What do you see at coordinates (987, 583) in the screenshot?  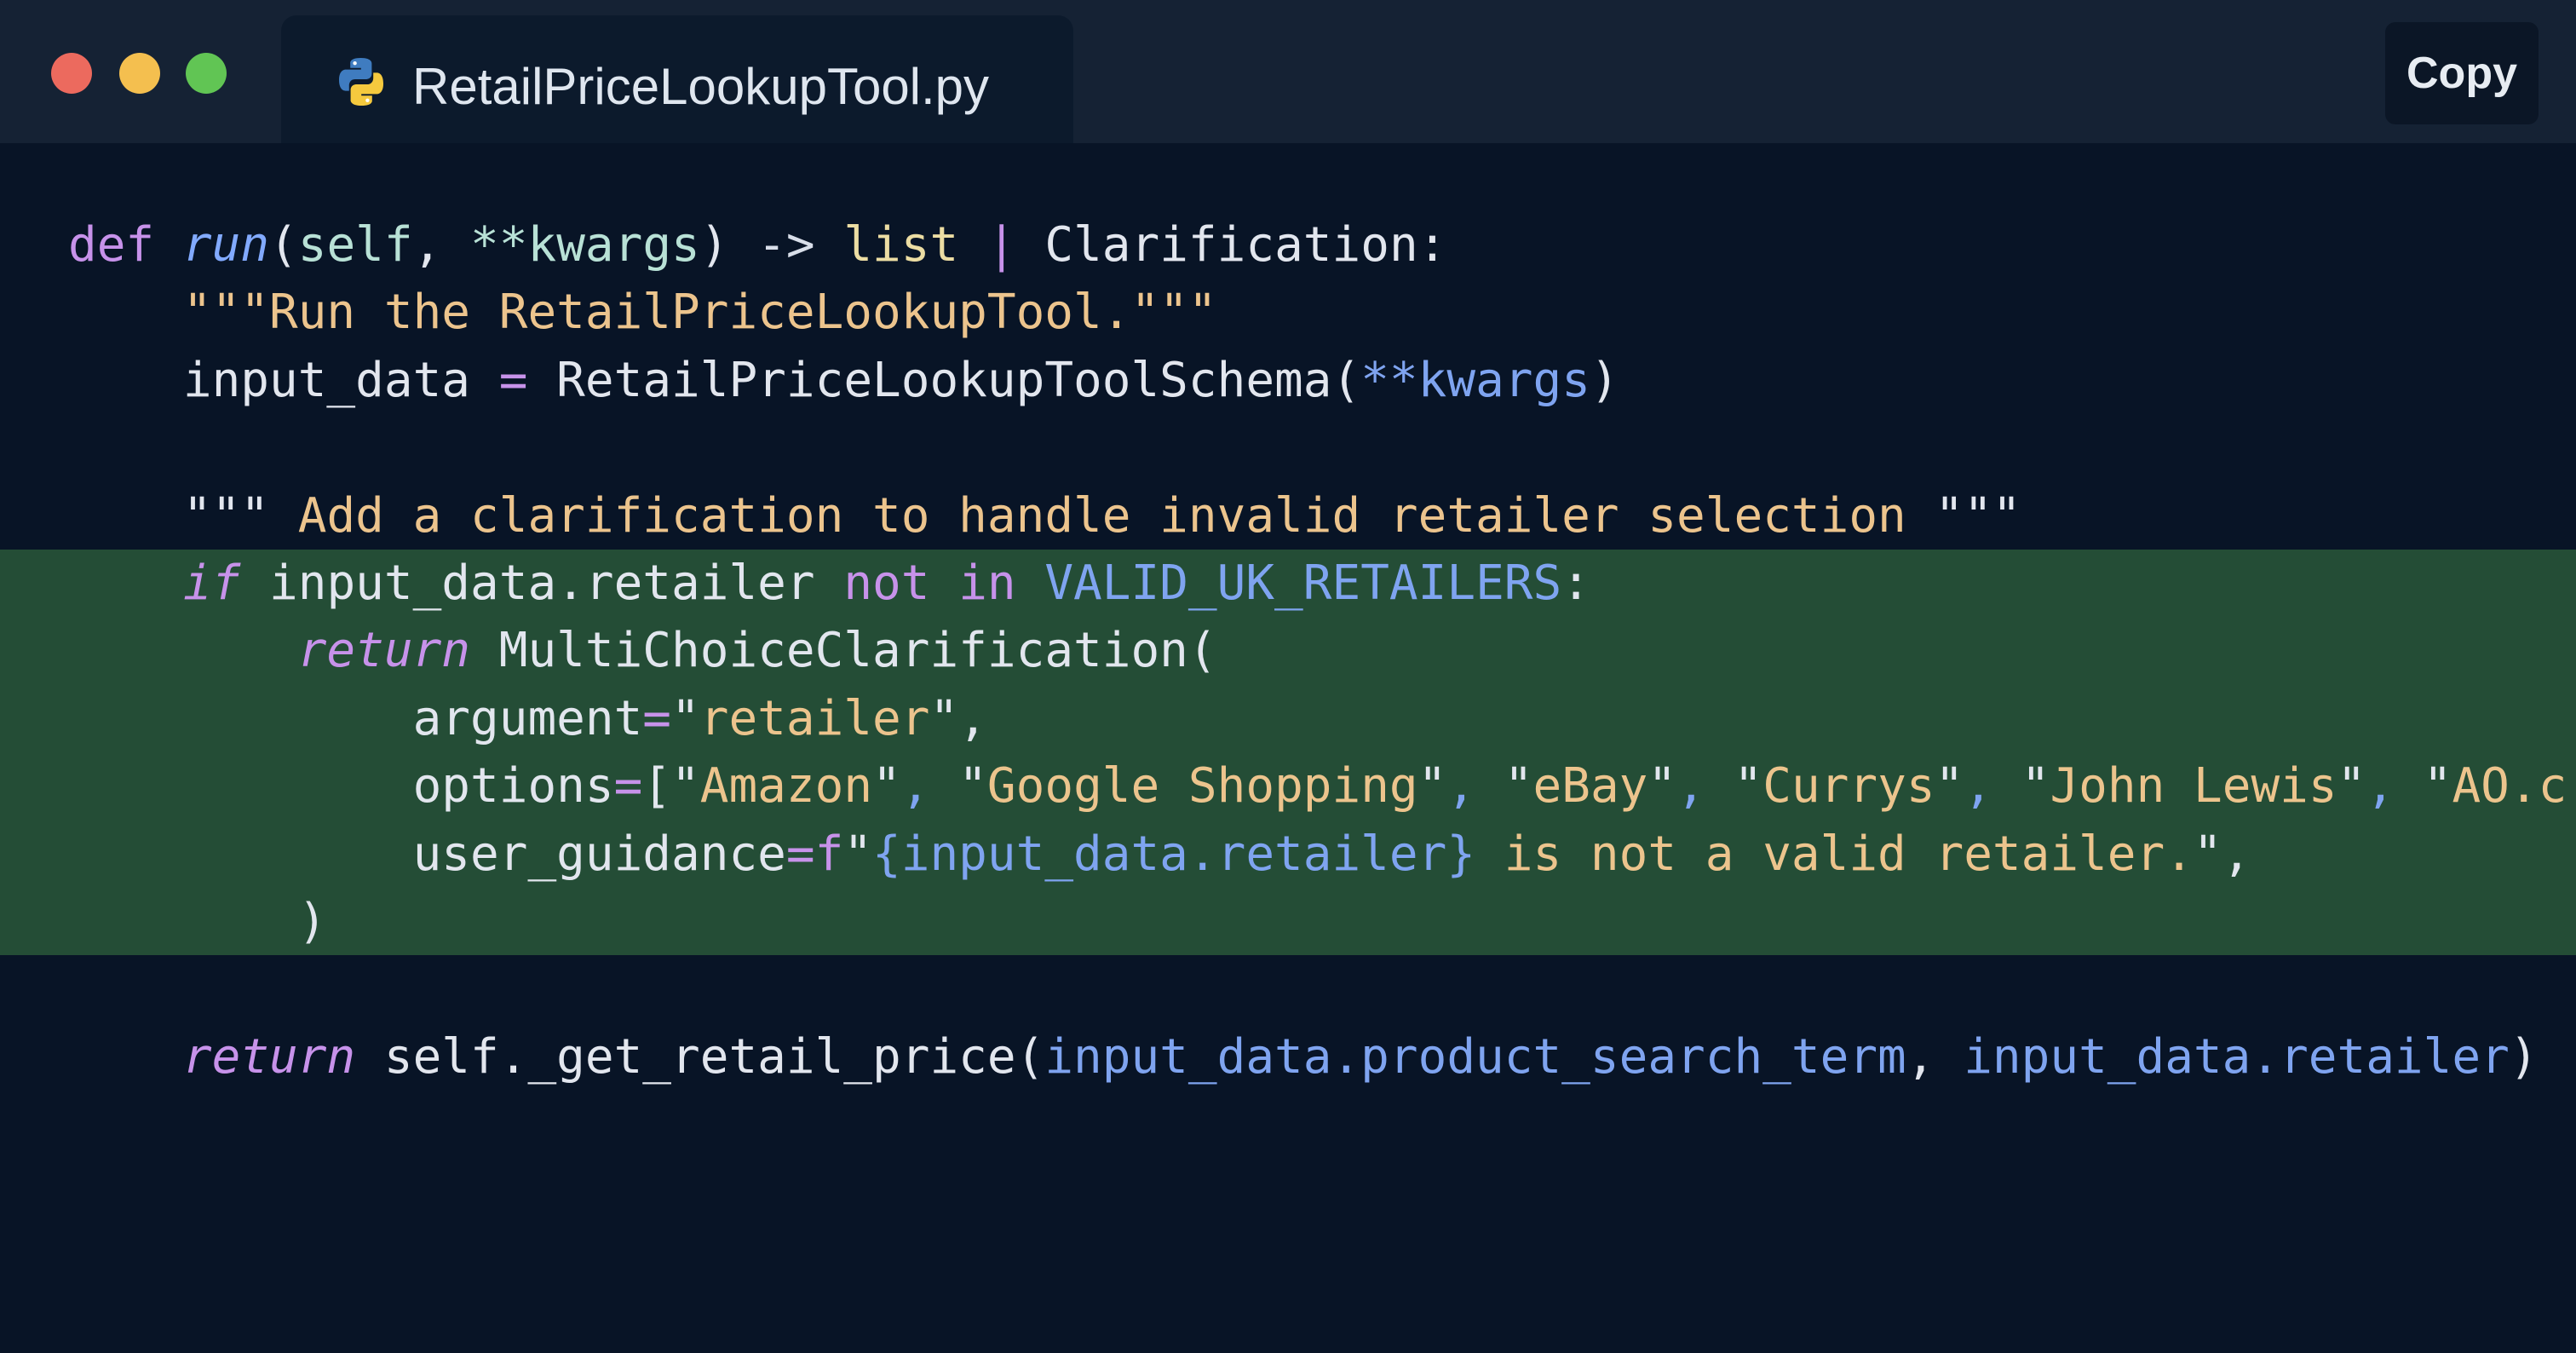 I see `keyword: in` at bounding box center [987, 583].